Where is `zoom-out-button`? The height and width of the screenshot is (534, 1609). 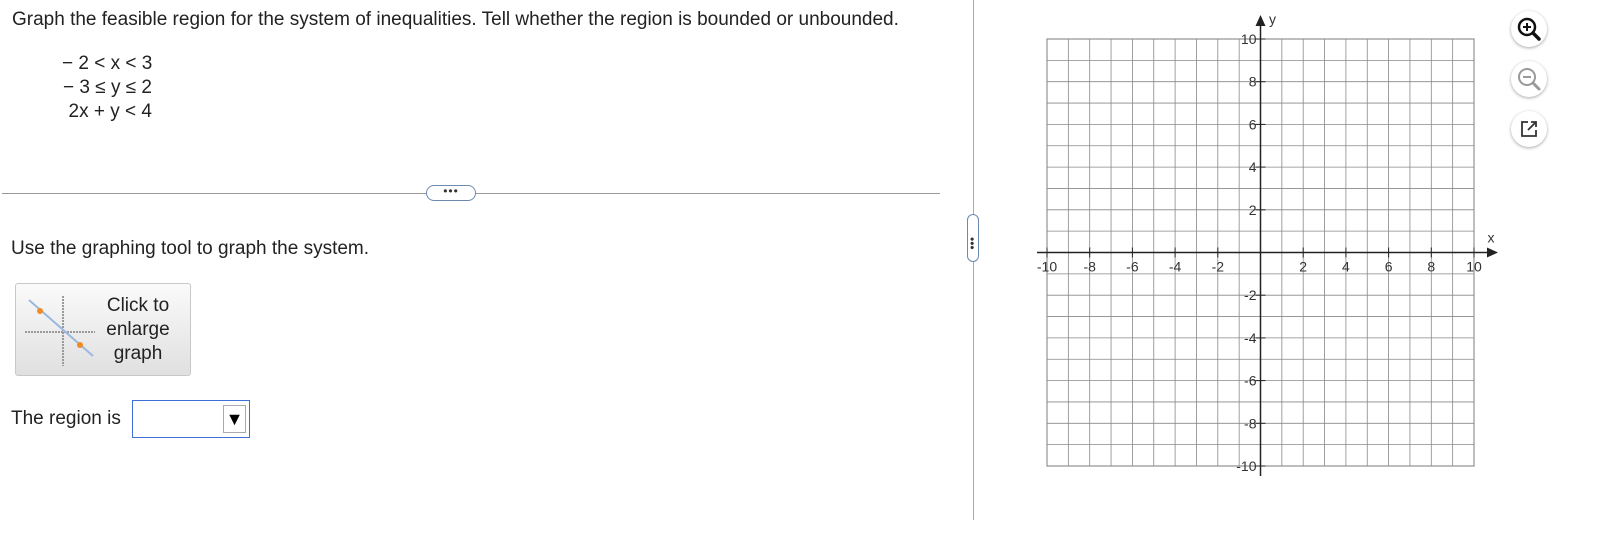 zoom-out-button is located at coordinates (1529, 79).